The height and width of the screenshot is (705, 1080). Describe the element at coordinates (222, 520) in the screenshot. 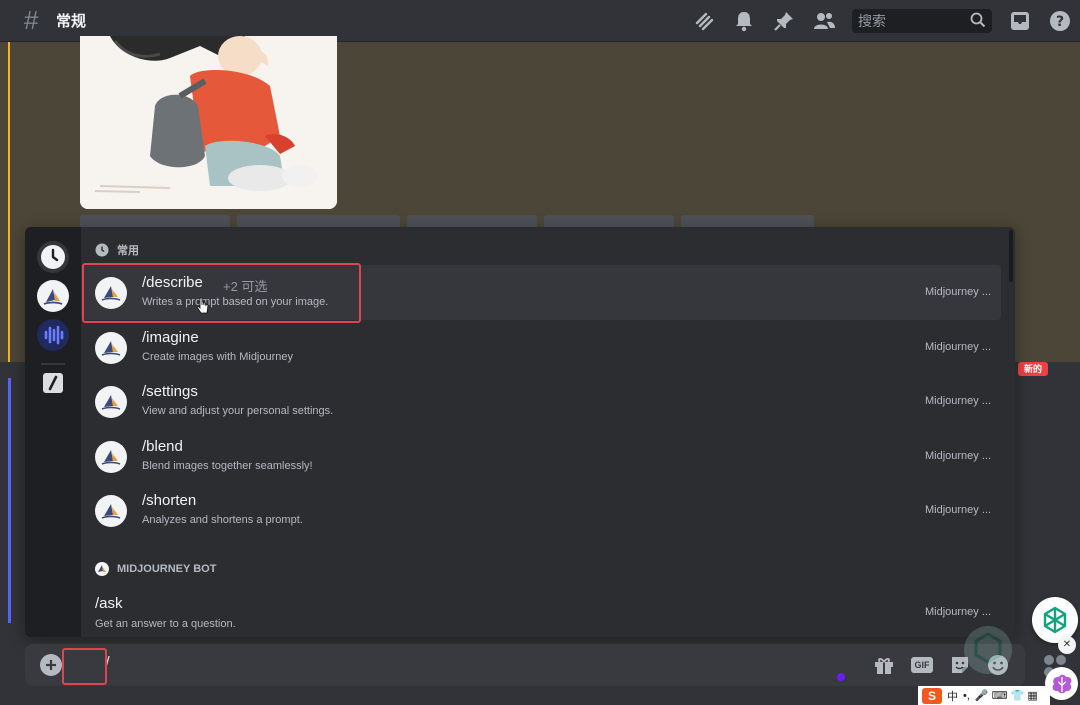

I see `command-description: Analyzes and shortens a prompt.` at that location.